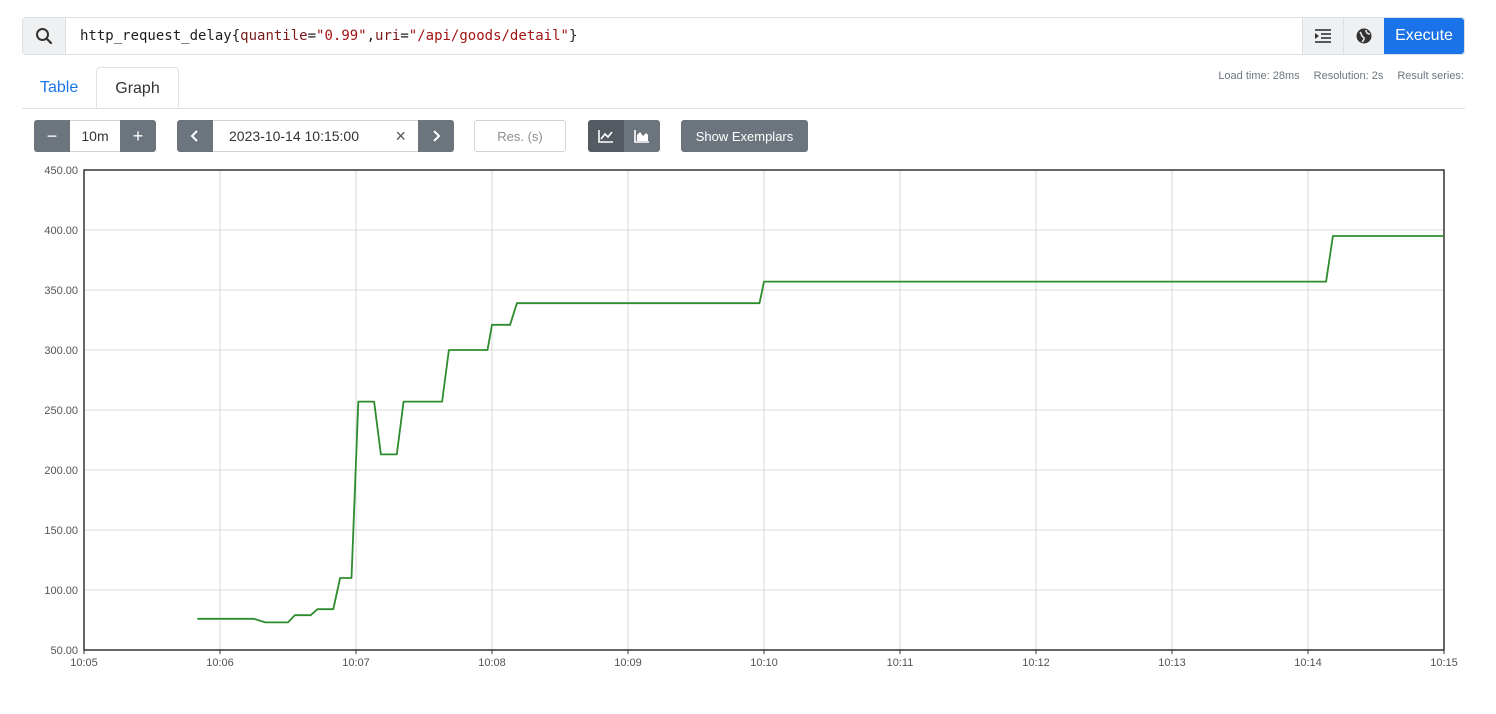 The width and height of the screenshot is (1496, 714). Describe the element at coordinates (64, 651) in the screenshot. I see `y-tick-label: 50.00` at that location.